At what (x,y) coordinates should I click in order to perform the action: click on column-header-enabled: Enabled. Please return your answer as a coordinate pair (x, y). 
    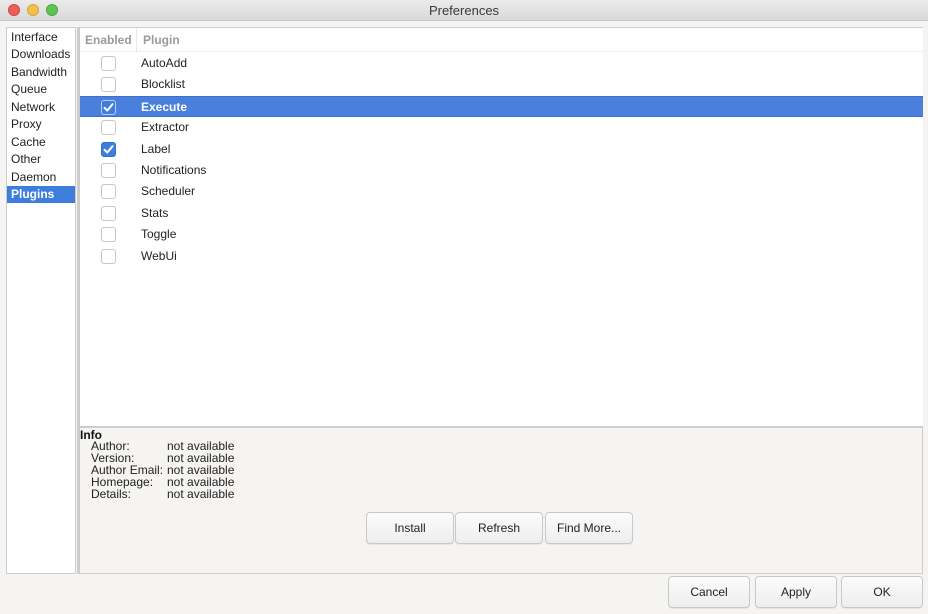
    Looking at the image, I should click on (111, 40).